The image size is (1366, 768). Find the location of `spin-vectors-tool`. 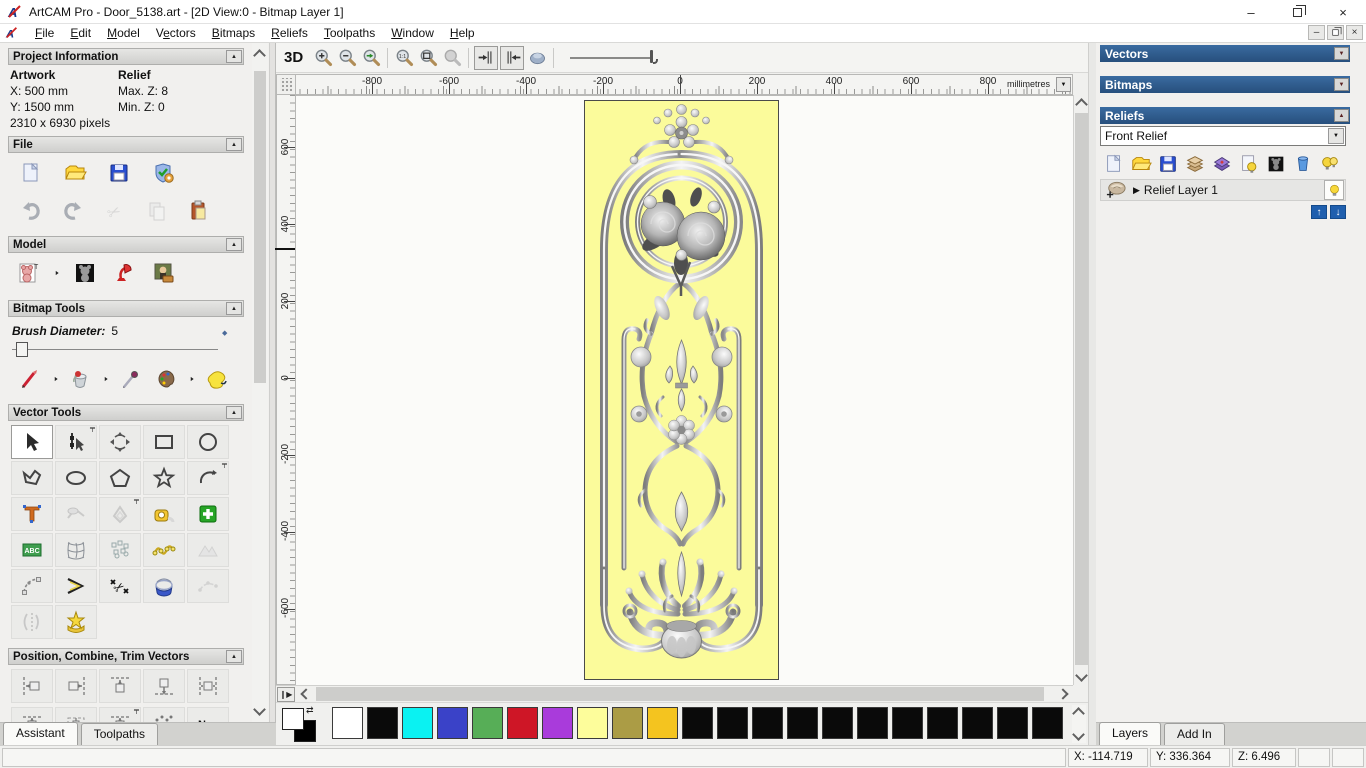

spin-vectors-tool is located at coordinates (164, 586).